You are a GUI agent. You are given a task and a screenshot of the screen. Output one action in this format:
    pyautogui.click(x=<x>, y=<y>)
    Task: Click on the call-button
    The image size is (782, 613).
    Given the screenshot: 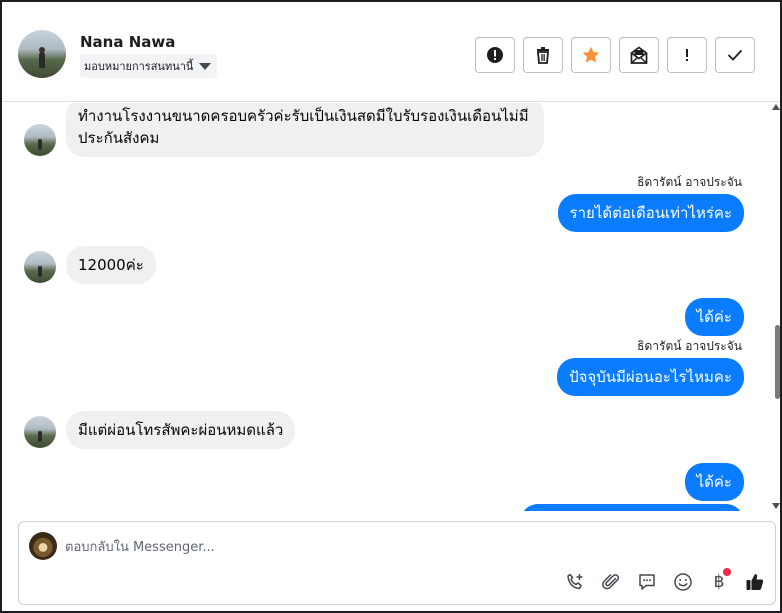 What is the action you would take?
    pyautogui.click(x=575, y=582)
    